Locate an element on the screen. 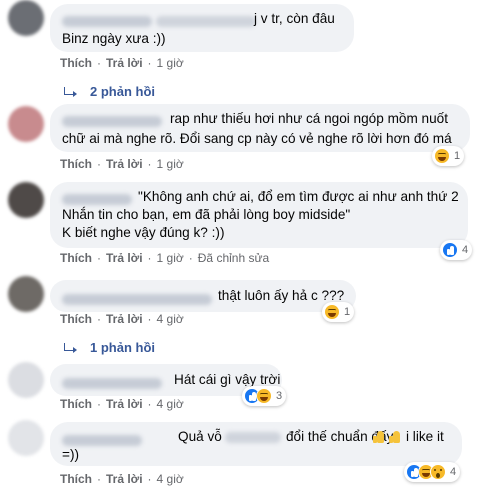 The width and height of the screenshot is (499, 499). comment-bubble: j v tr, còn đâu Binz ngày xưa :)) is located at coordinates (202, 28).